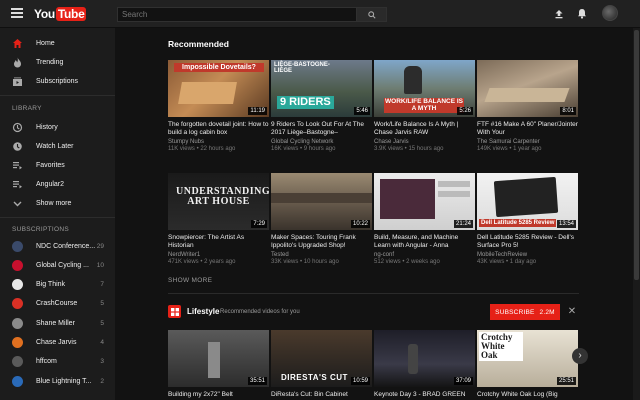 This screenshot has width=640, height=400. I want to click on video-title: Crotchy White Oak Log (Big, so click(527, 395).